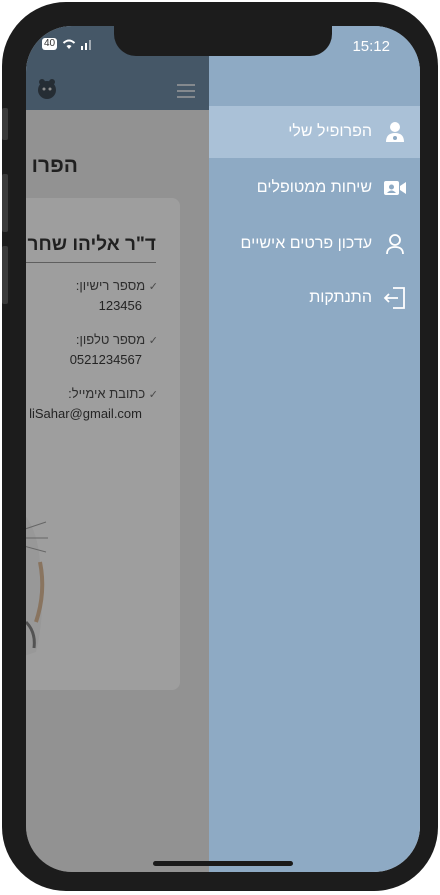 The height and width of the screenshot is (895, 440). Describe the element at coordinates (5, 203) in the screenshot. I see `volume-up-button` at that location.